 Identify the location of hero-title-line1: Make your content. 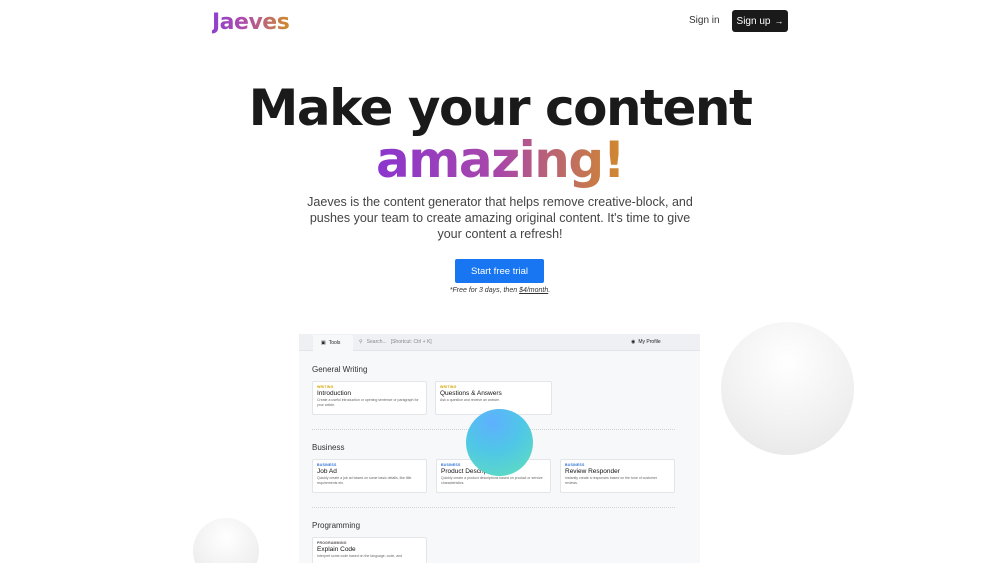
(500, 108).